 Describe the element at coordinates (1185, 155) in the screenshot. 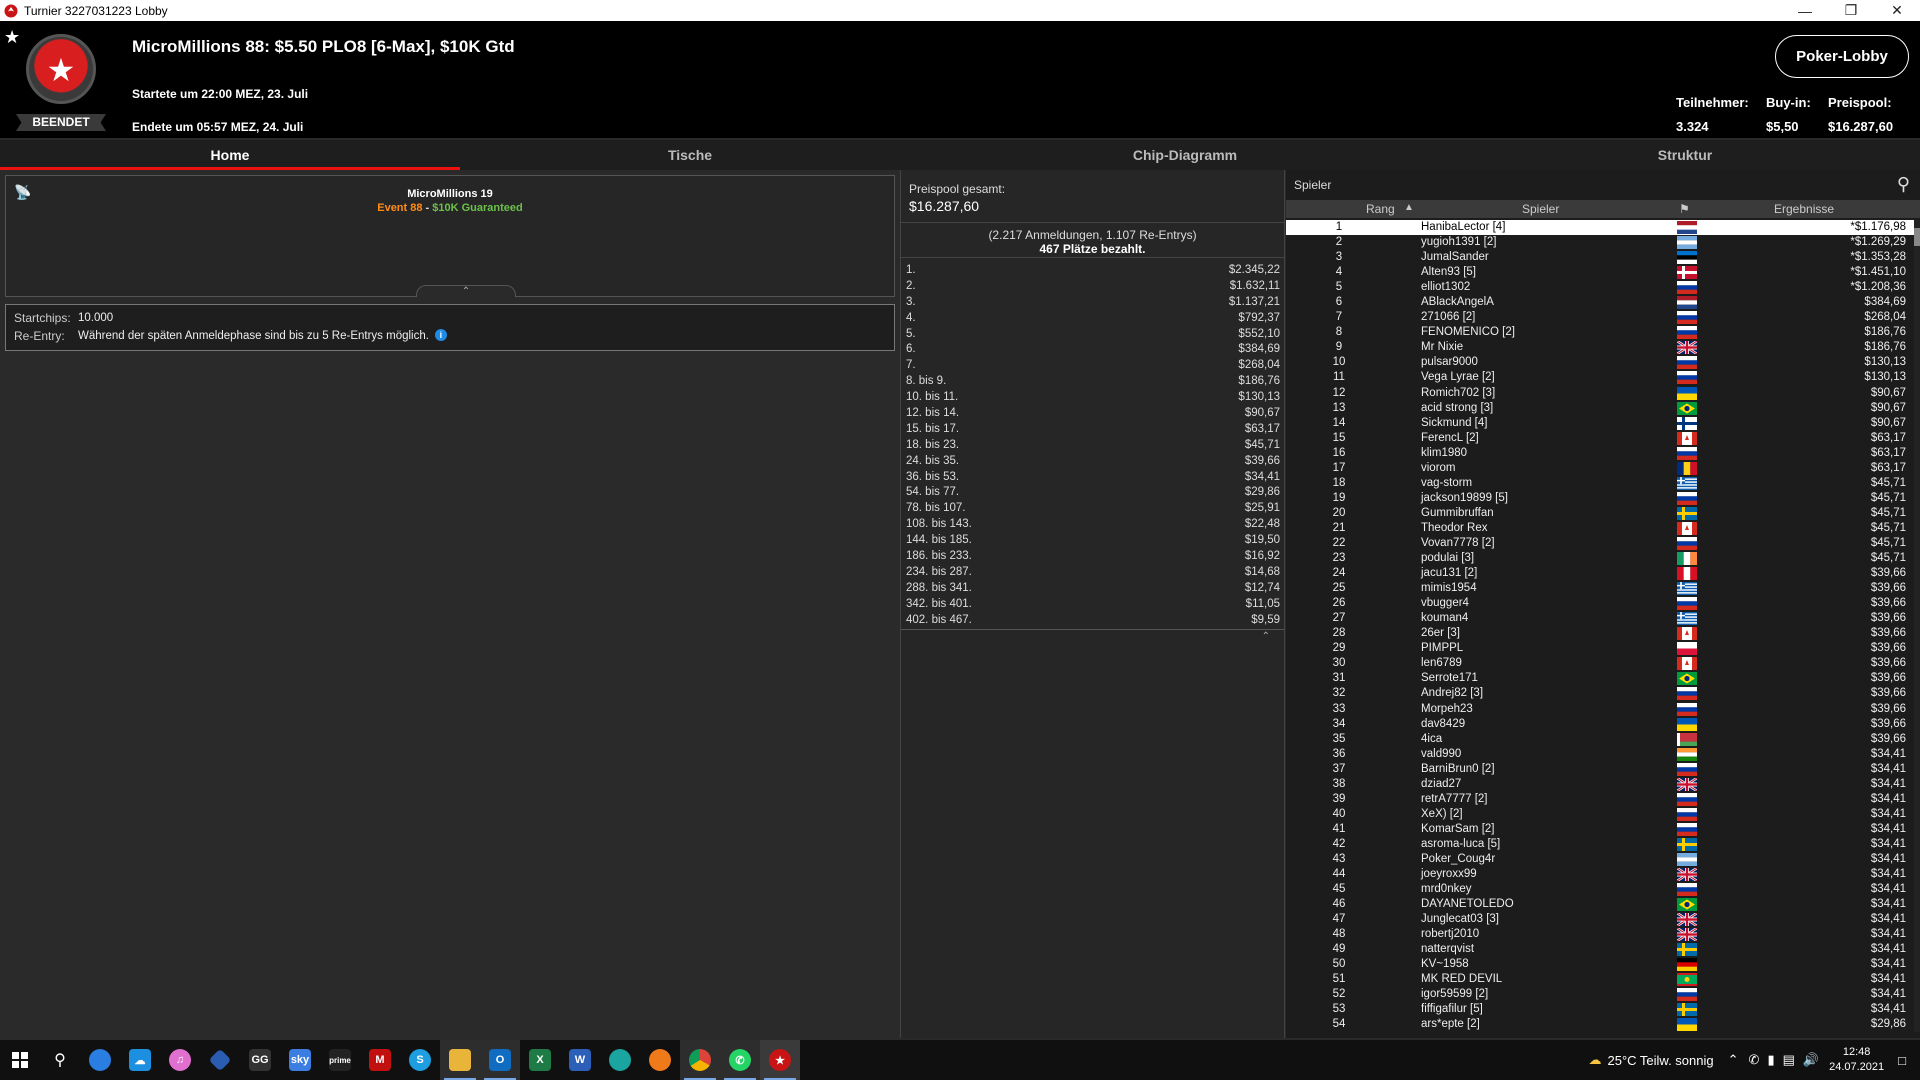

I see `tab-chip-chart: Chip-Diagramm` at that location.